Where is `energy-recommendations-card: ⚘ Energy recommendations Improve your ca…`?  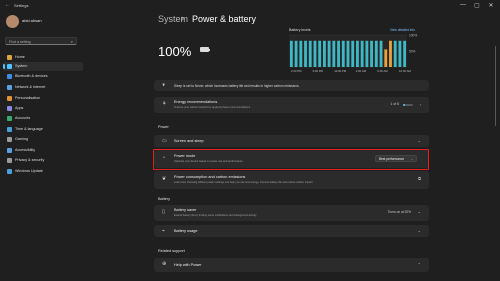
energy-recommendations-card: ⚘ Energy recommendations Improve your ca… is located at coordinates (291, 105).